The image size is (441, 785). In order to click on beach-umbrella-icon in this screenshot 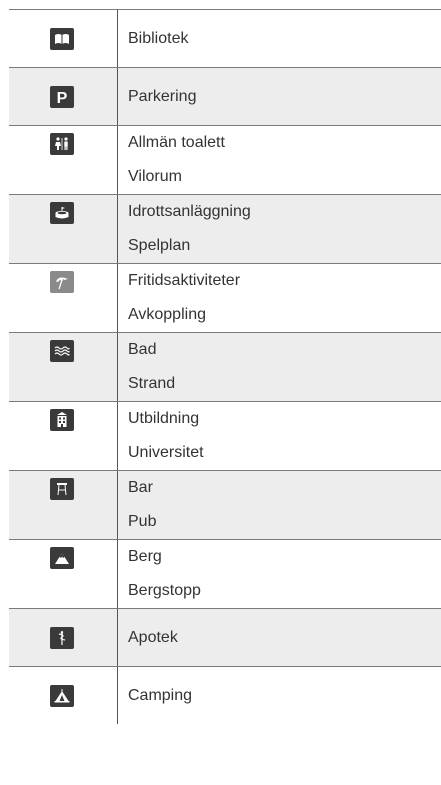, I will do `click(62, 282)`.